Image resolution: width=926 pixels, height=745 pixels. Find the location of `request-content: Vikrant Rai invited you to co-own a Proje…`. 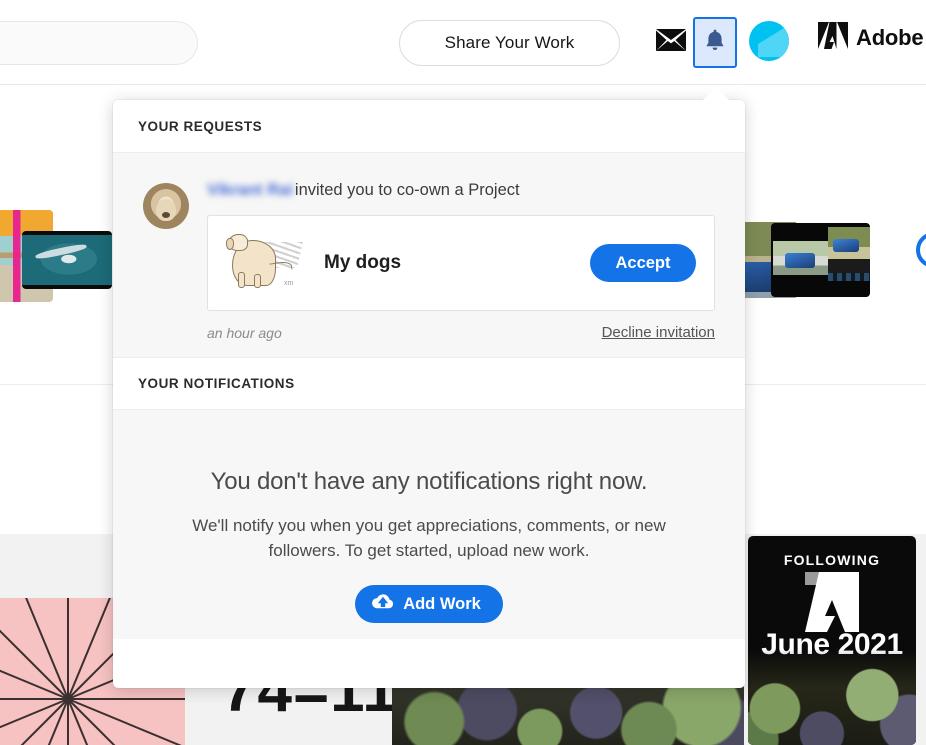

request-content: Vikrant Rai invited you to co-own a Proje… is located at coordinates (461, 260).